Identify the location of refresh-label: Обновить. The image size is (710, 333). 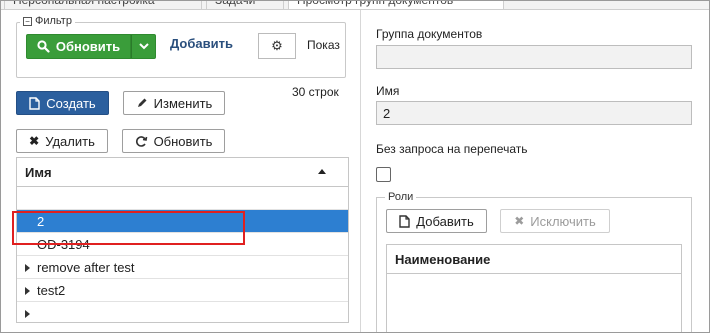
(183, 141).